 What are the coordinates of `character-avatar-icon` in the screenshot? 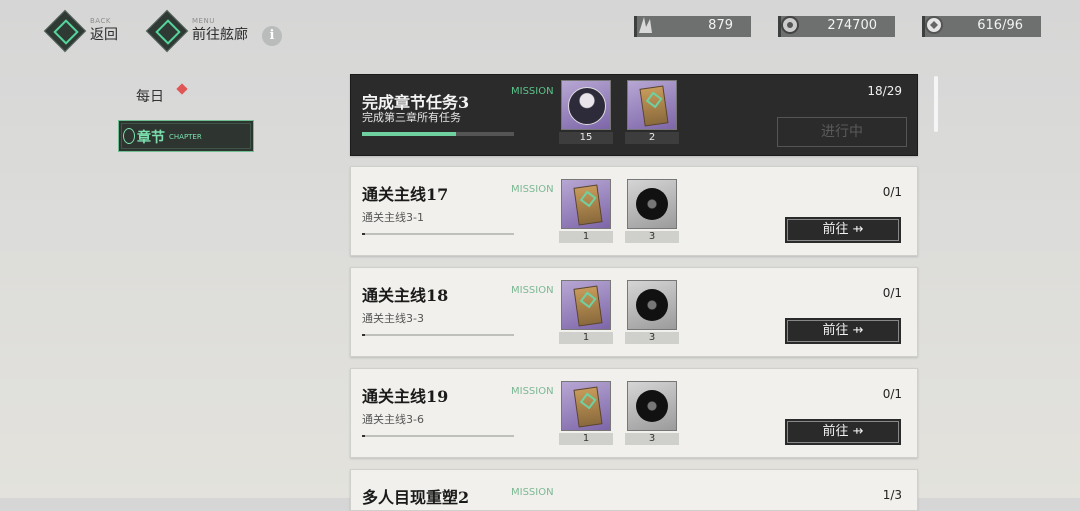 It's located at (587, 106).